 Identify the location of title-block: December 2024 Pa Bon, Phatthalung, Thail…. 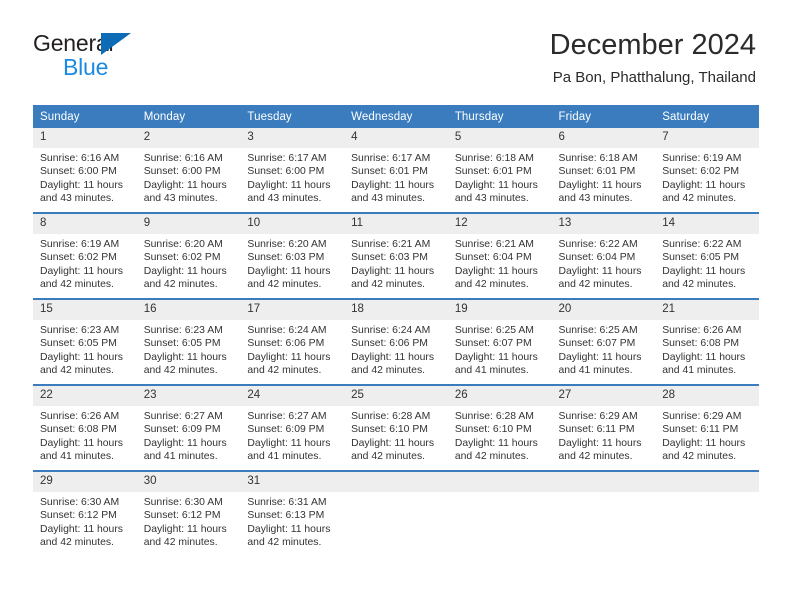
(653, 58).